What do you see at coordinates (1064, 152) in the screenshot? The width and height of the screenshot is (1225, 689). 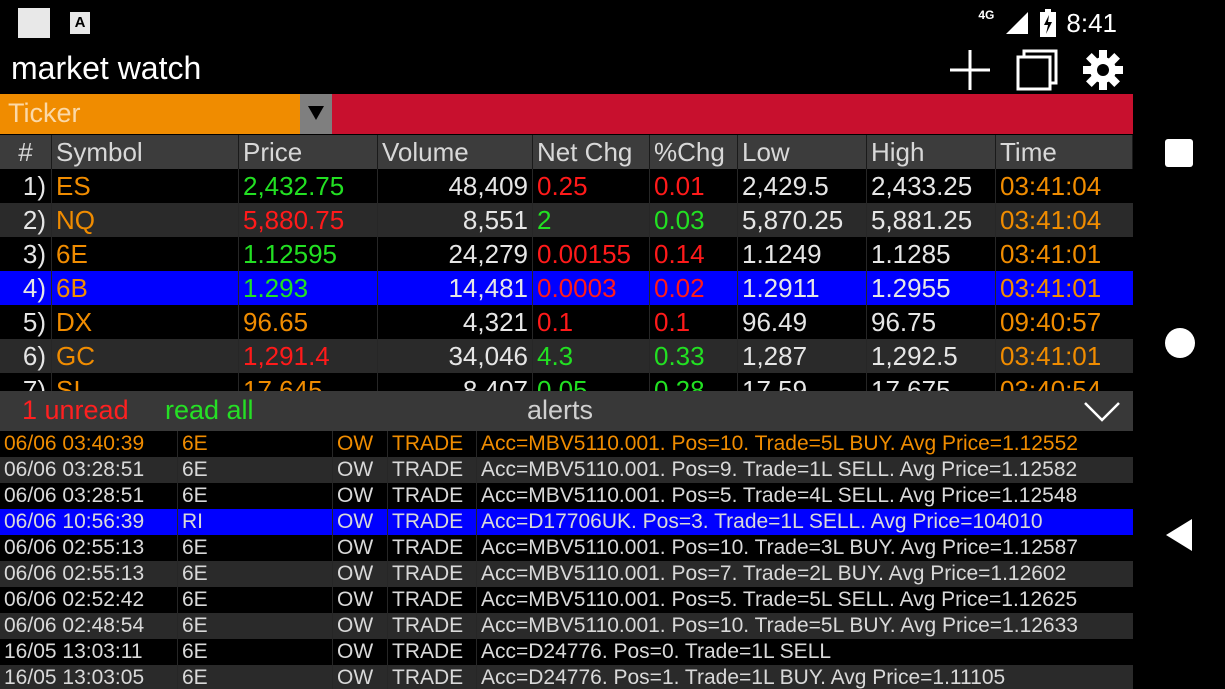 I see `header-time: Time` at bounding box center [1064, 152].